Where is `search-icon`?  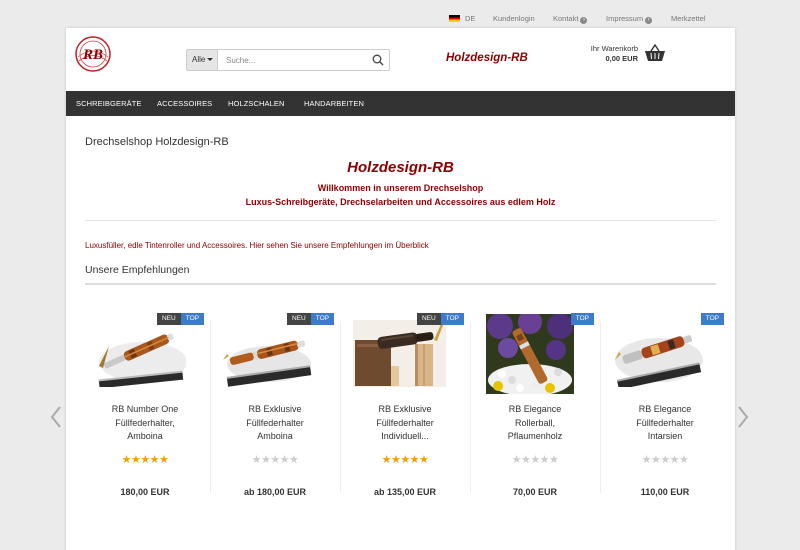
search-icon is located at coordinates (378, 60).